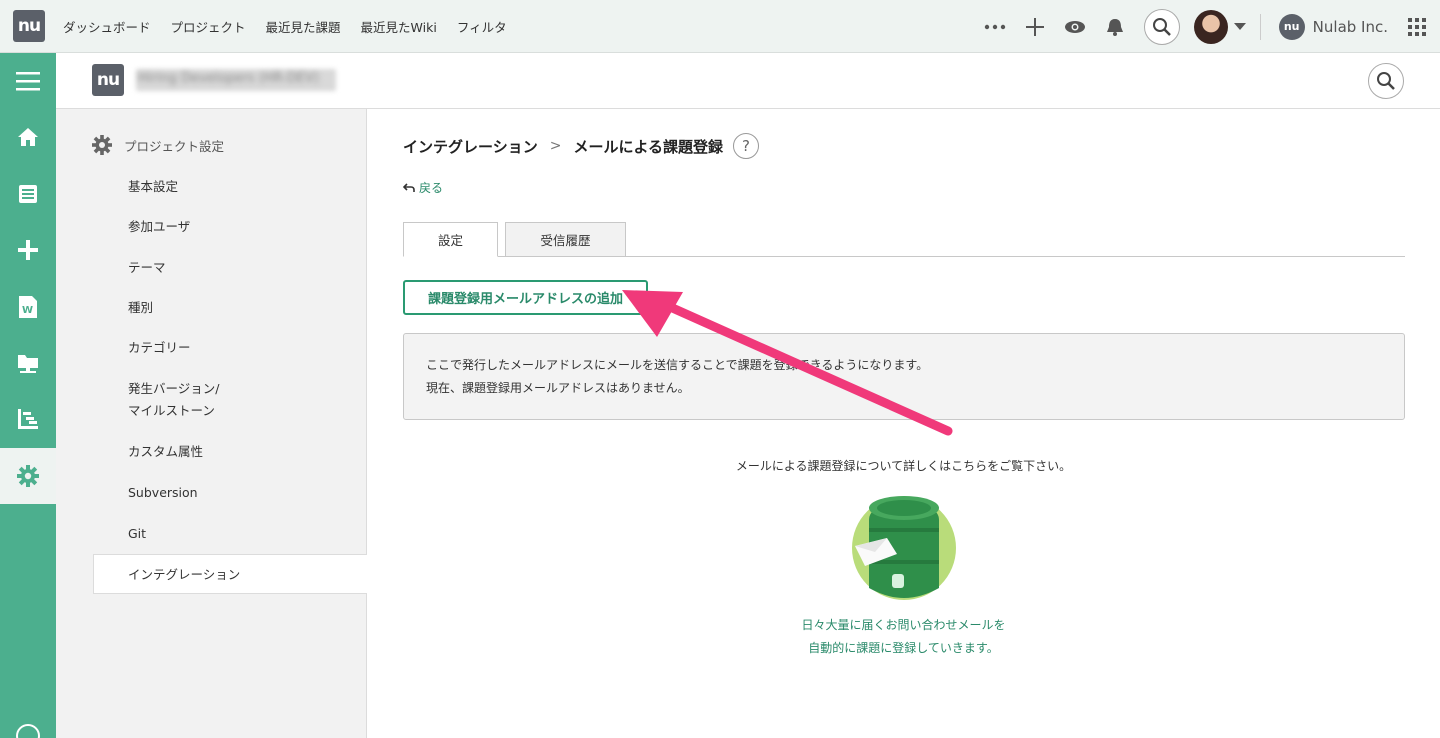 The height and width of the screenshot is (738, 1440). Describe the element at coordinates (904, 239) in the screenshot. I see `tab-bar: 設定 受信履歴` at that location.